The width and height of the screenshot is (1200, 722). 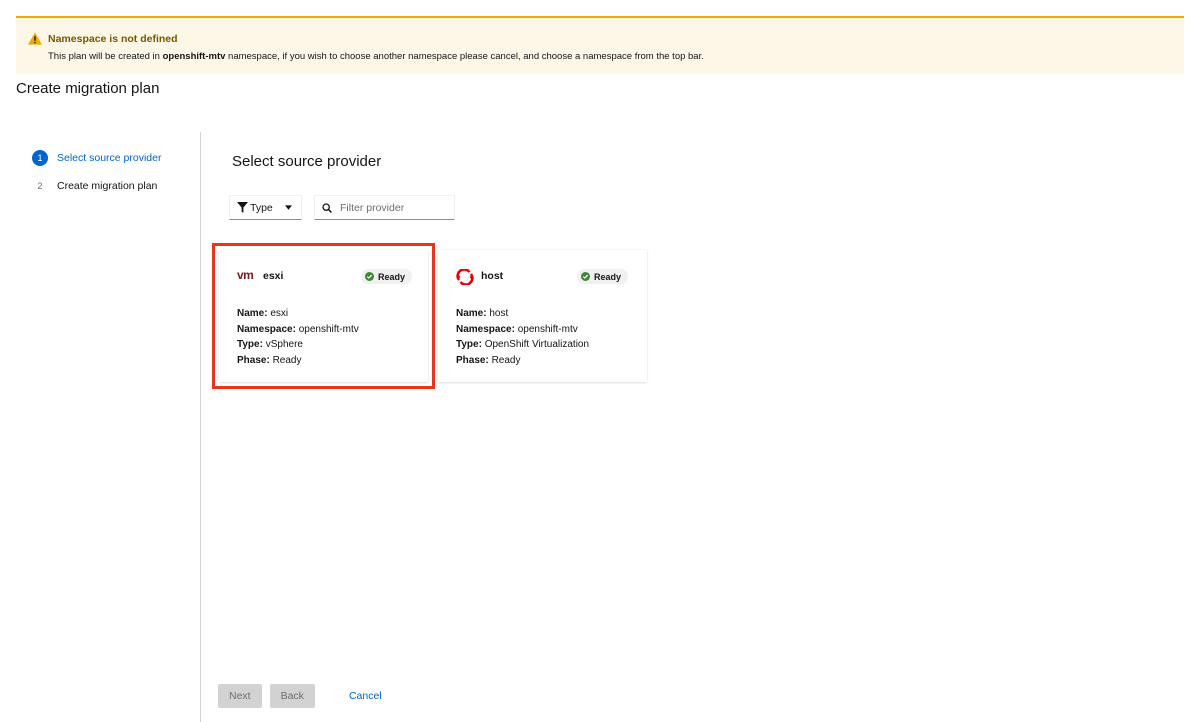 What do you see at coordinates (298, 314) in the screenshot?
I see `detail-name: Name: esxi` at bounding box center [298, 314].